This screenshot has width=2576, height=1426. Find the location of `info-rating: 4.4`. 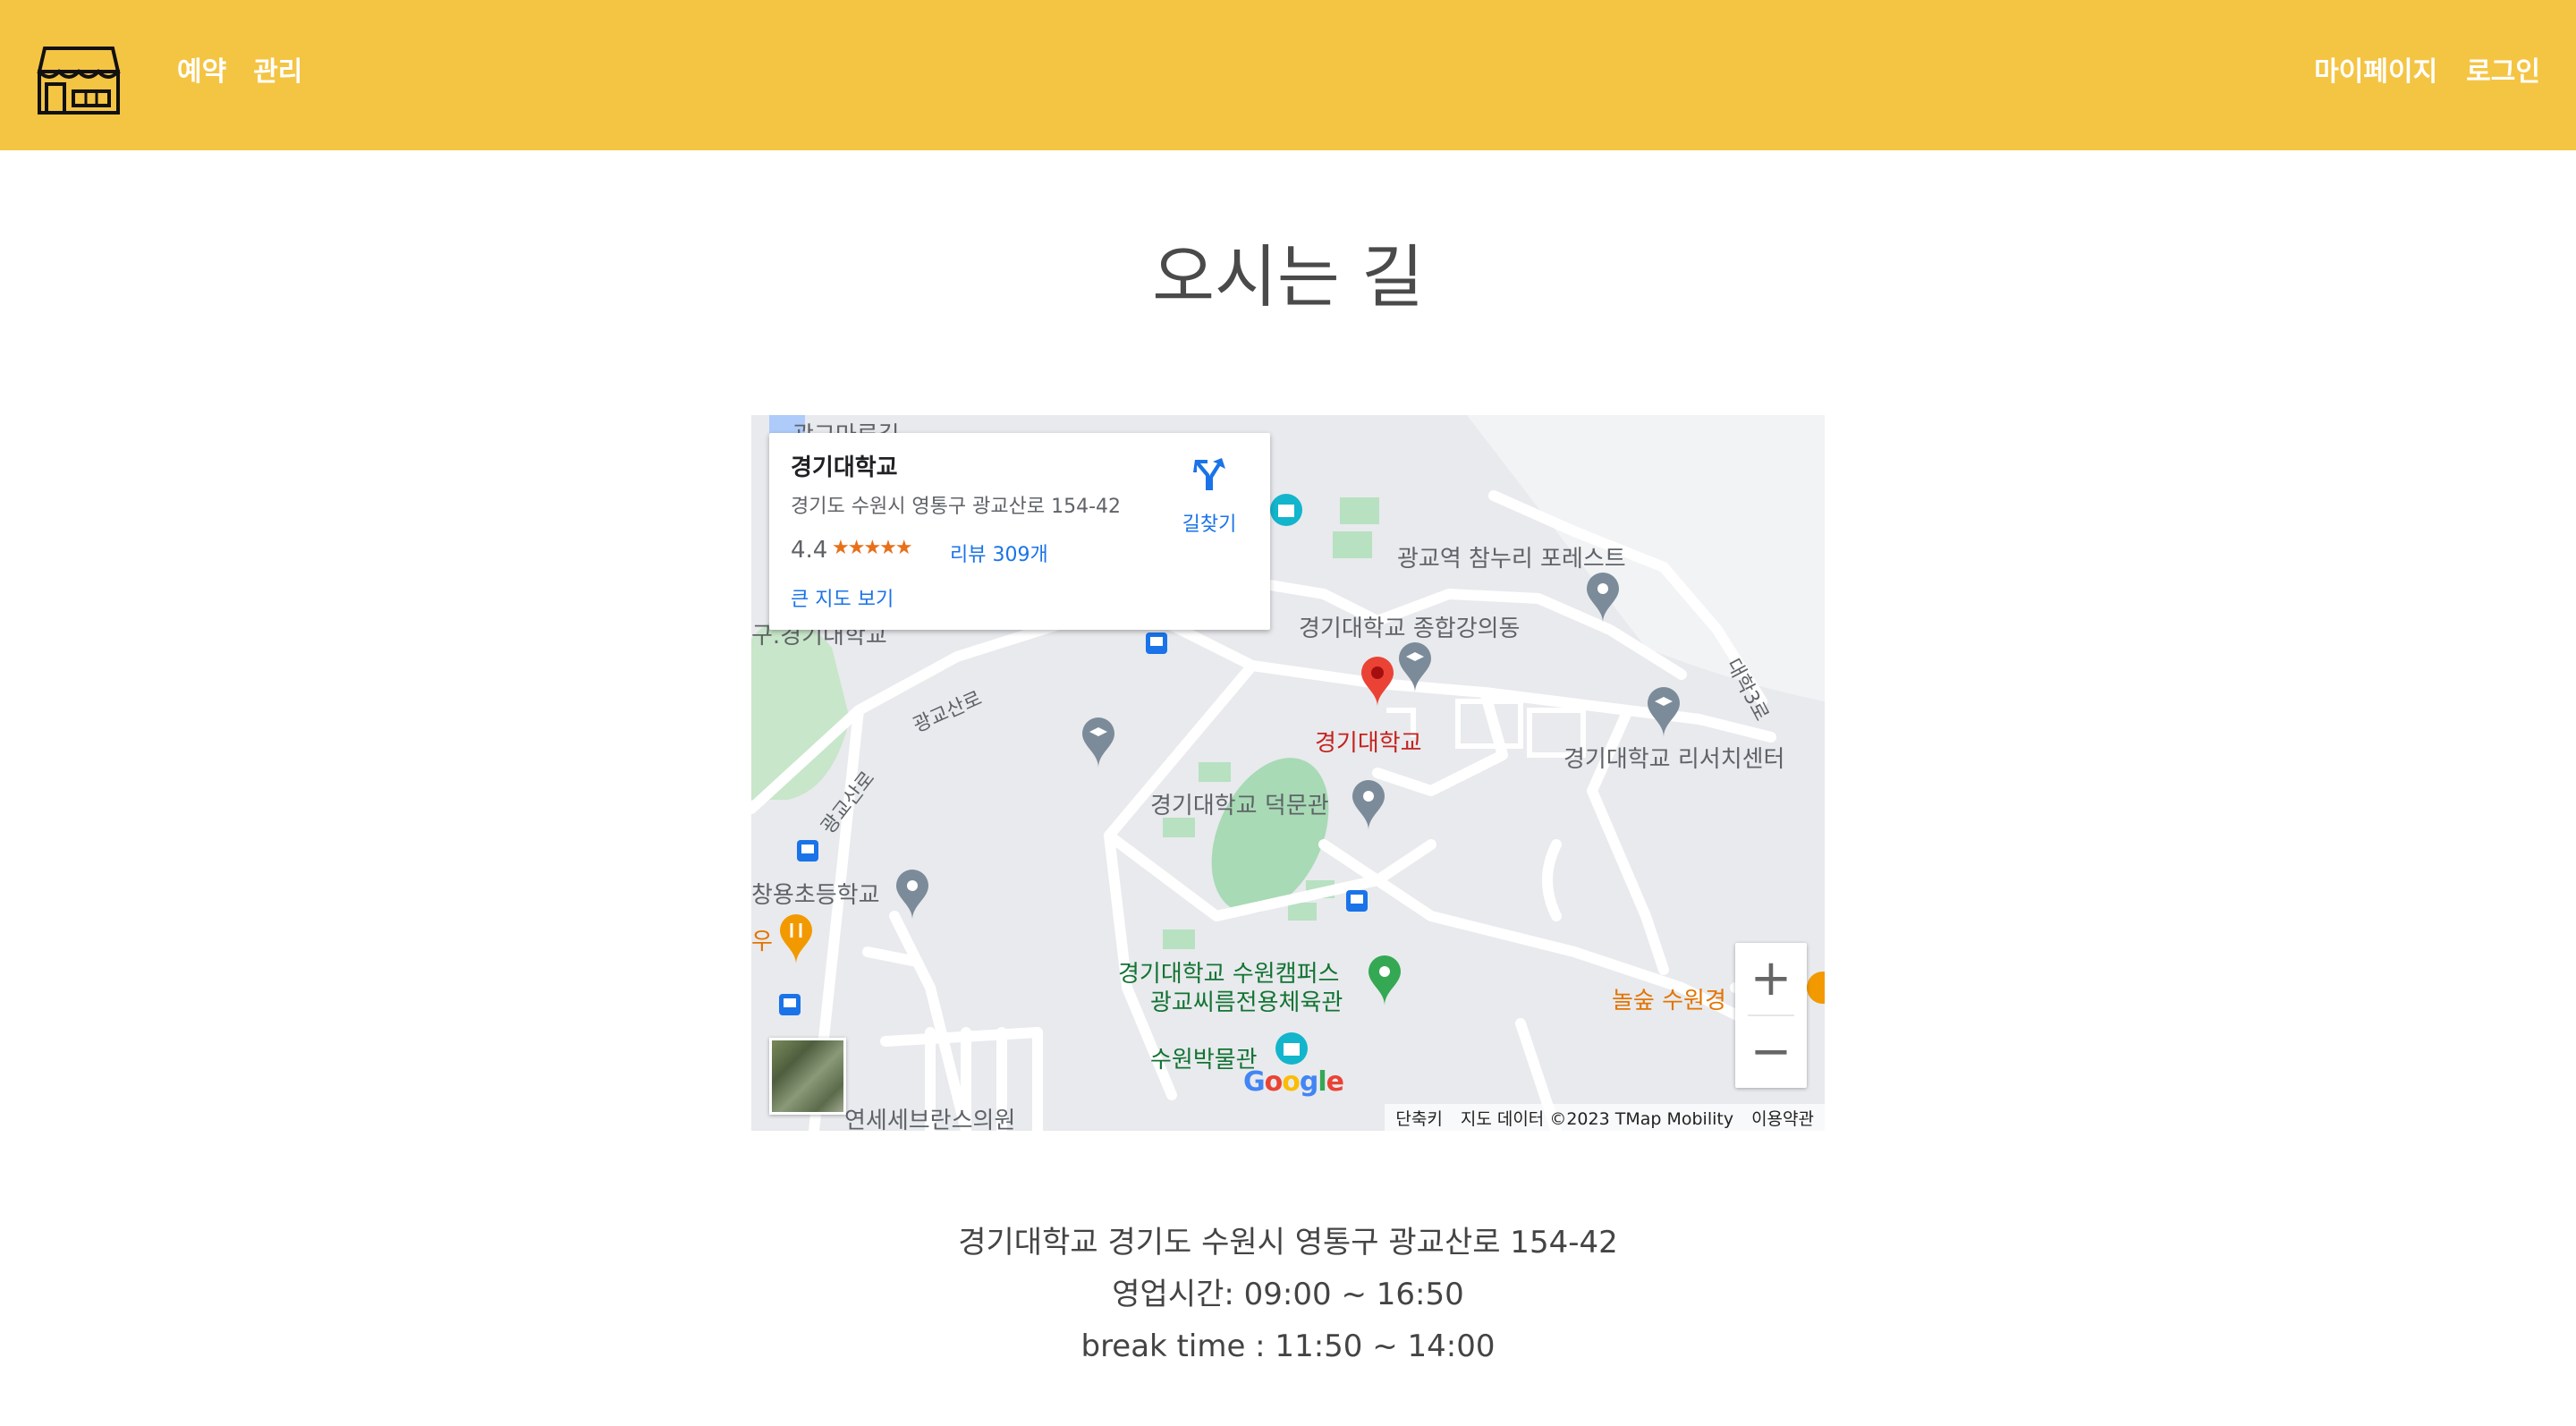

info-rating: 4.4 is located at coordinates (809, 551).